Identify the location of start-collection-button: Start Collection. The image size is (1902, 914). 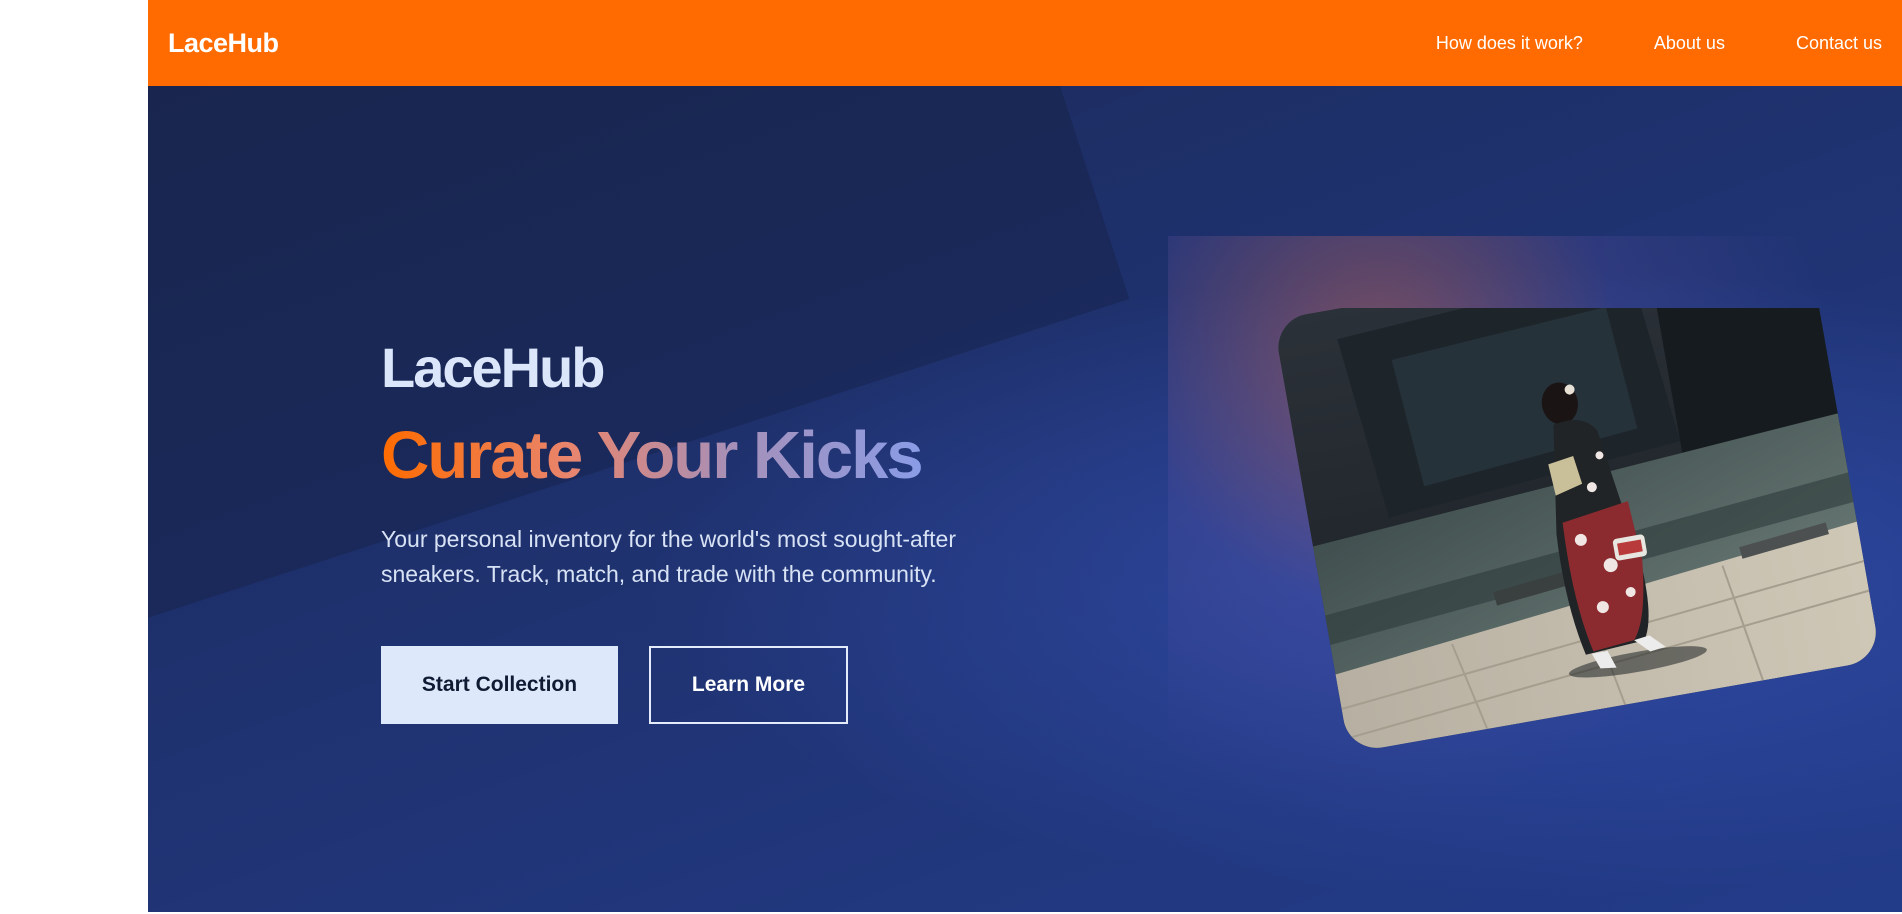
(499, 685).